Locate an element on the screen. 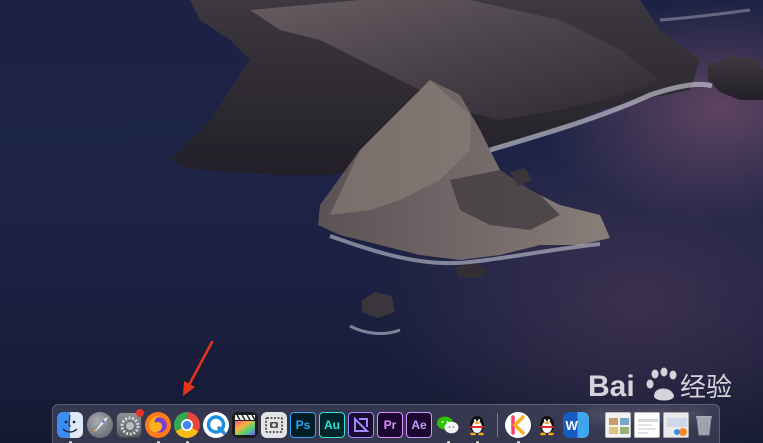  svg-text: W is located at coordinates (572, 425).